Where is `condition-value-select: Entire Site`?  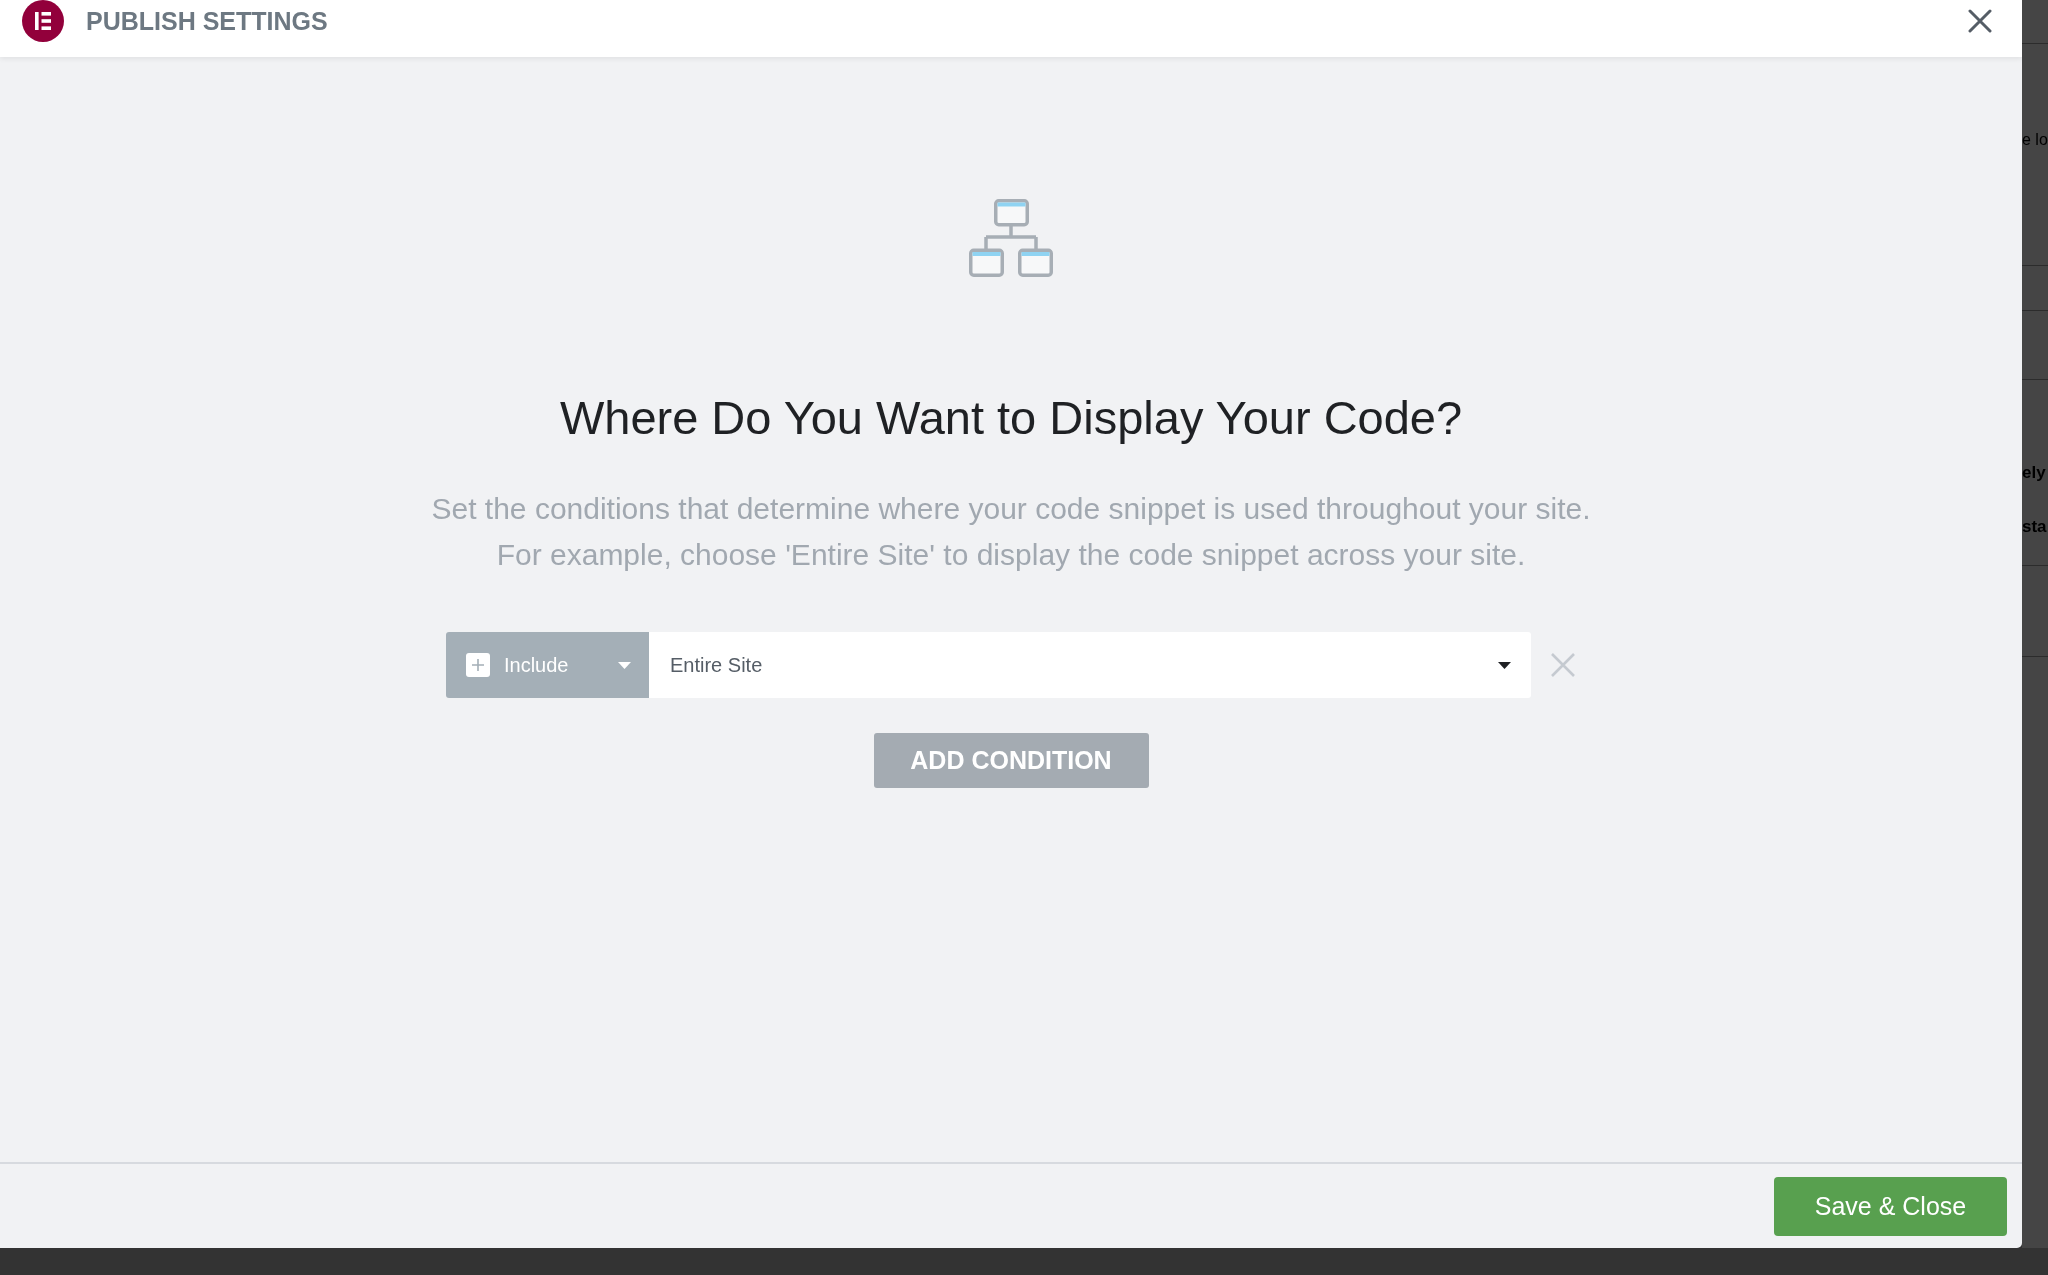 condition-value-select: Entire Site is located at coordinates (1090, 665).